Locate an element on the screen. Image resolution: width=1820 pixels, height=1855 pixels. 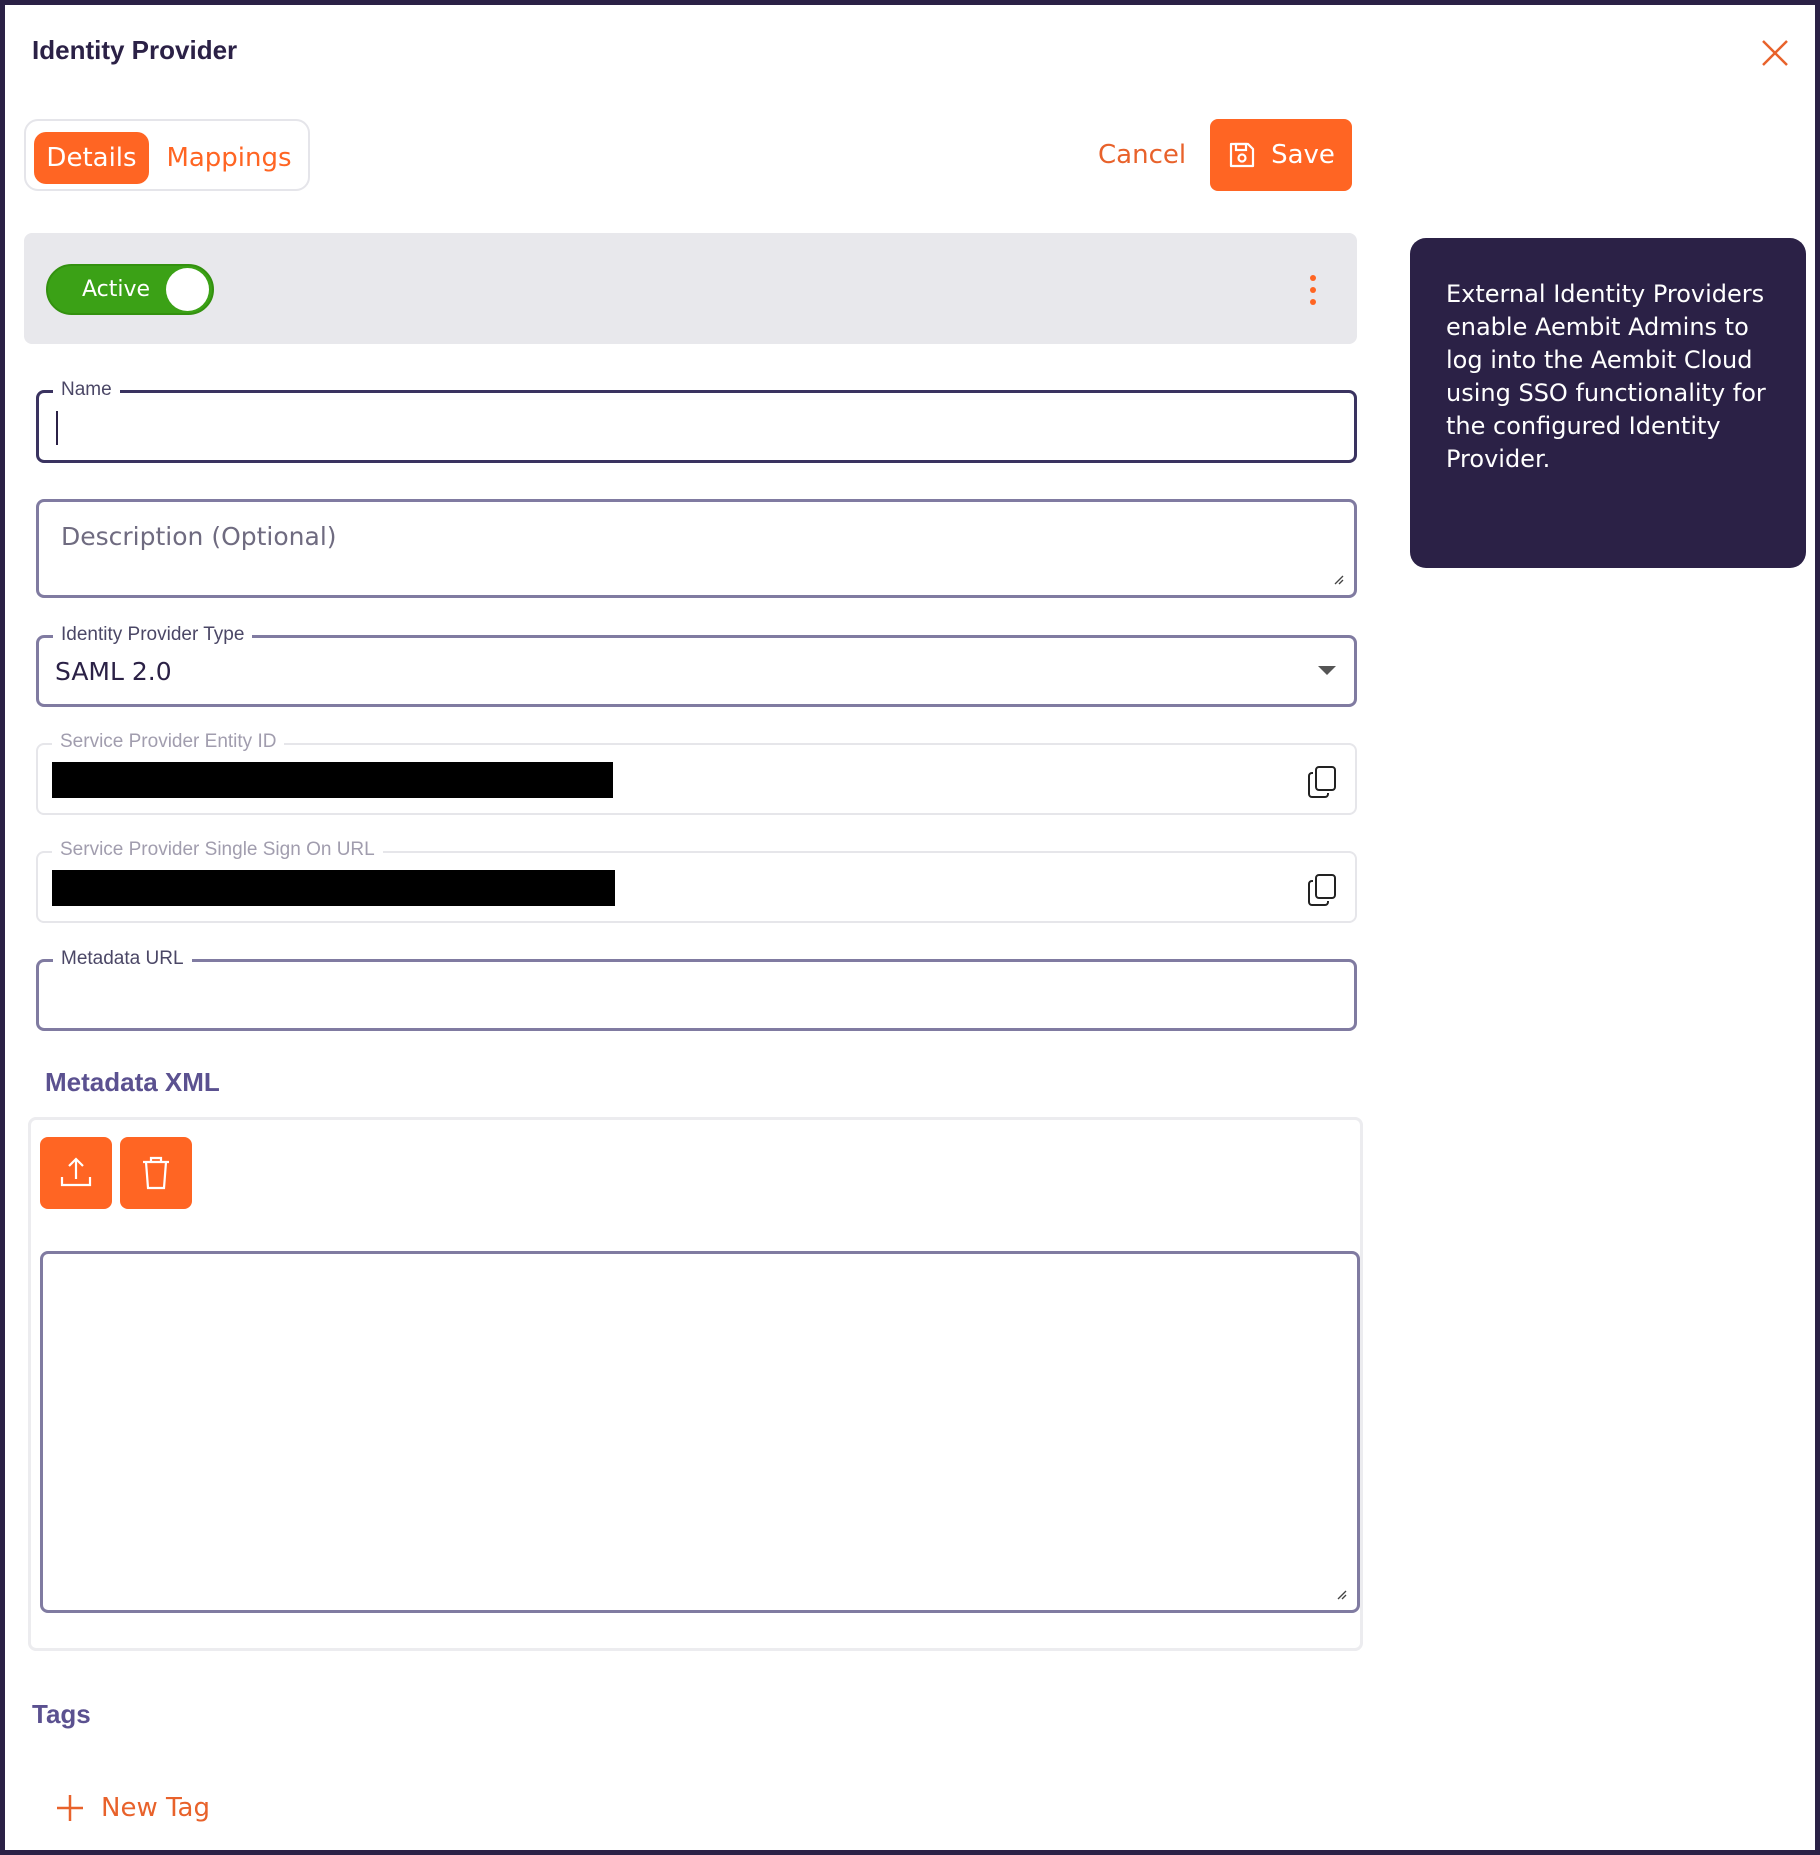
save-button-label: Save is located at coordinates (1303, 155).